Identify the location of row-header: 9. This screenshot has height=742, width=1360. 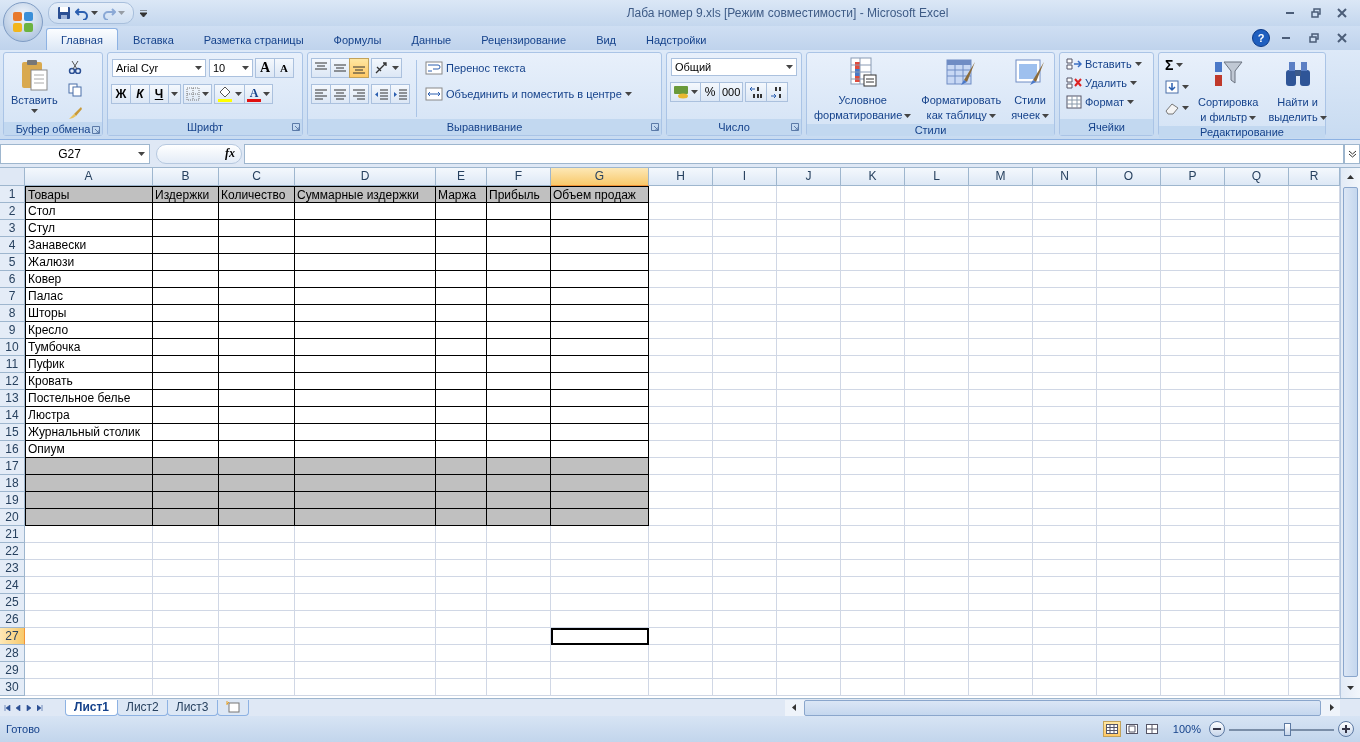
(12, 330).